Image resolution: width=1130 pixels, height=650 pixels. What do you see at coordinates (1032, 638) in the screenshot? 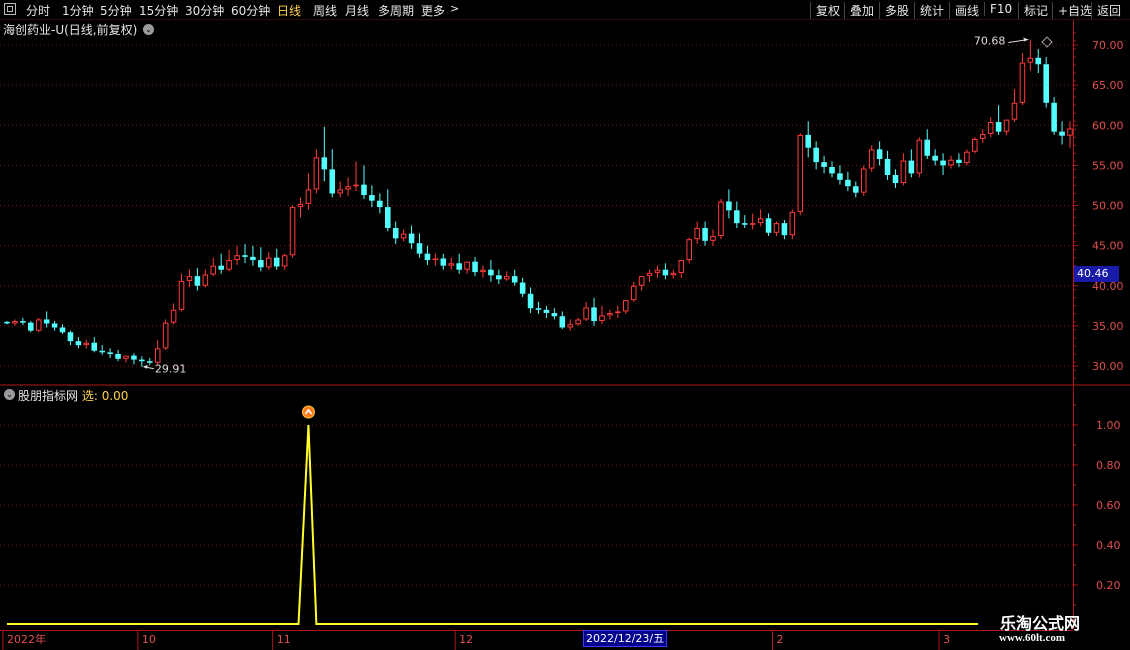
I see `watermark-url: www.60lt.com` at bounding box center [1032, 638].